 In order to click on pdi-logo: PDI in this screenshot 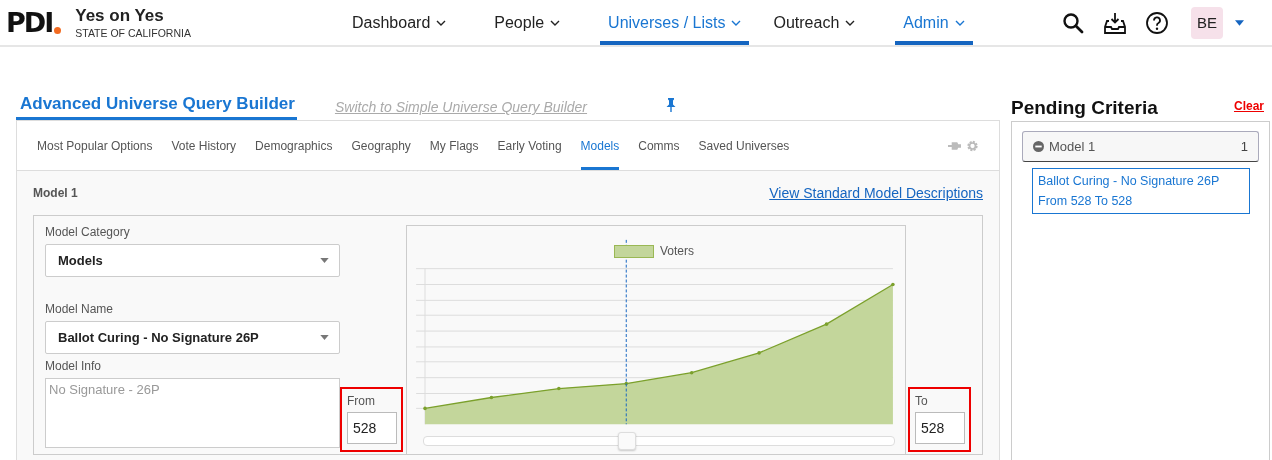, I will do `click(34, 22)`.